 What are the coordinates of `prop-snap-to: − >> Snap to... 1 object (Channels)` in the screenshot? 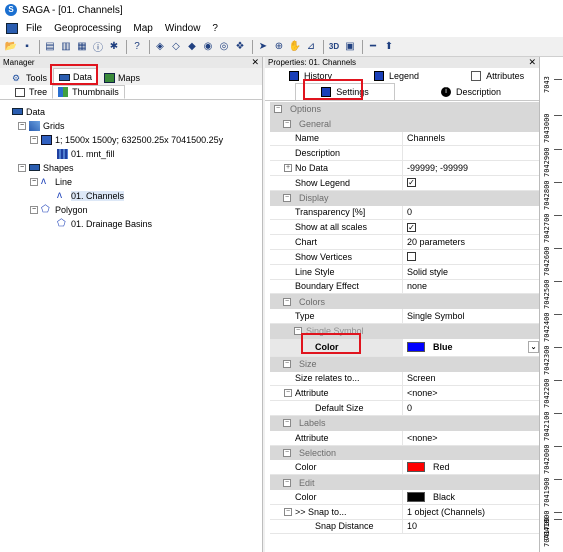 It's located at (404, 512).